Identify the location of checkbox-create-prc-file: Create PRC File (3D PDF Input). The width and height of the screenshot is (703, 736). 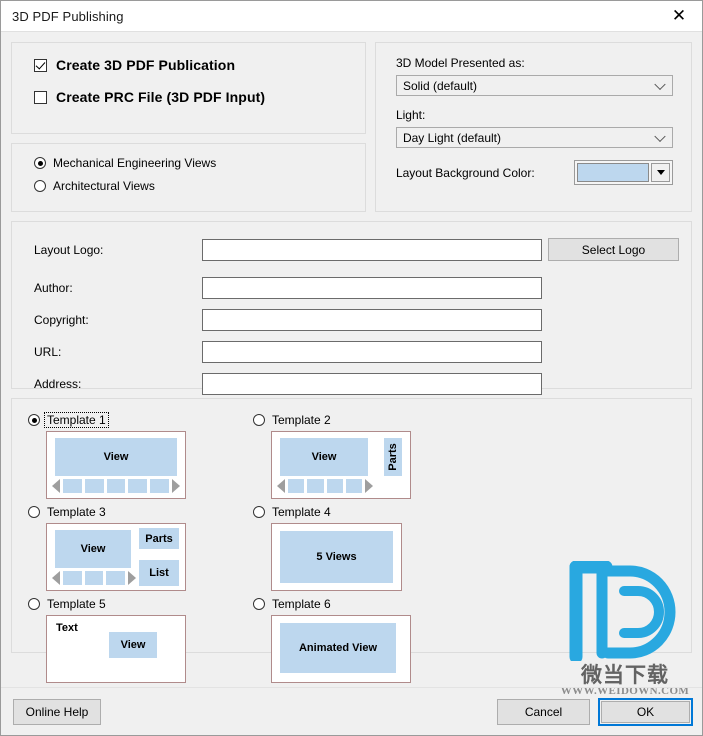
(199, 97).